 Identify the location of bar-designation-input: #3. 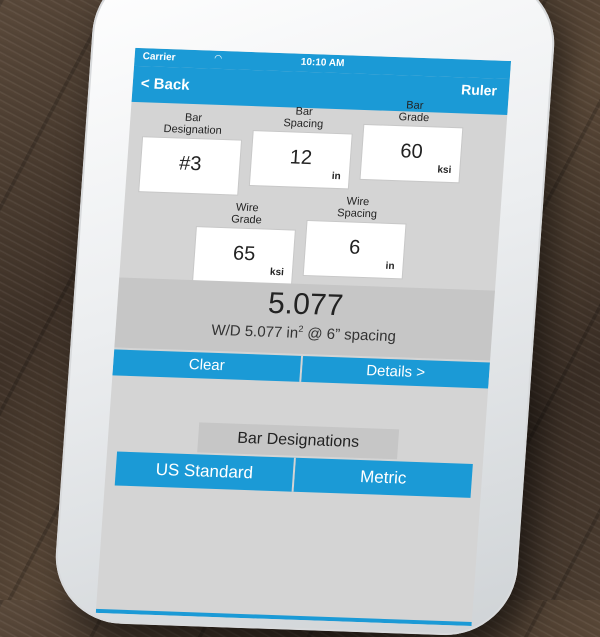
(190, 166).